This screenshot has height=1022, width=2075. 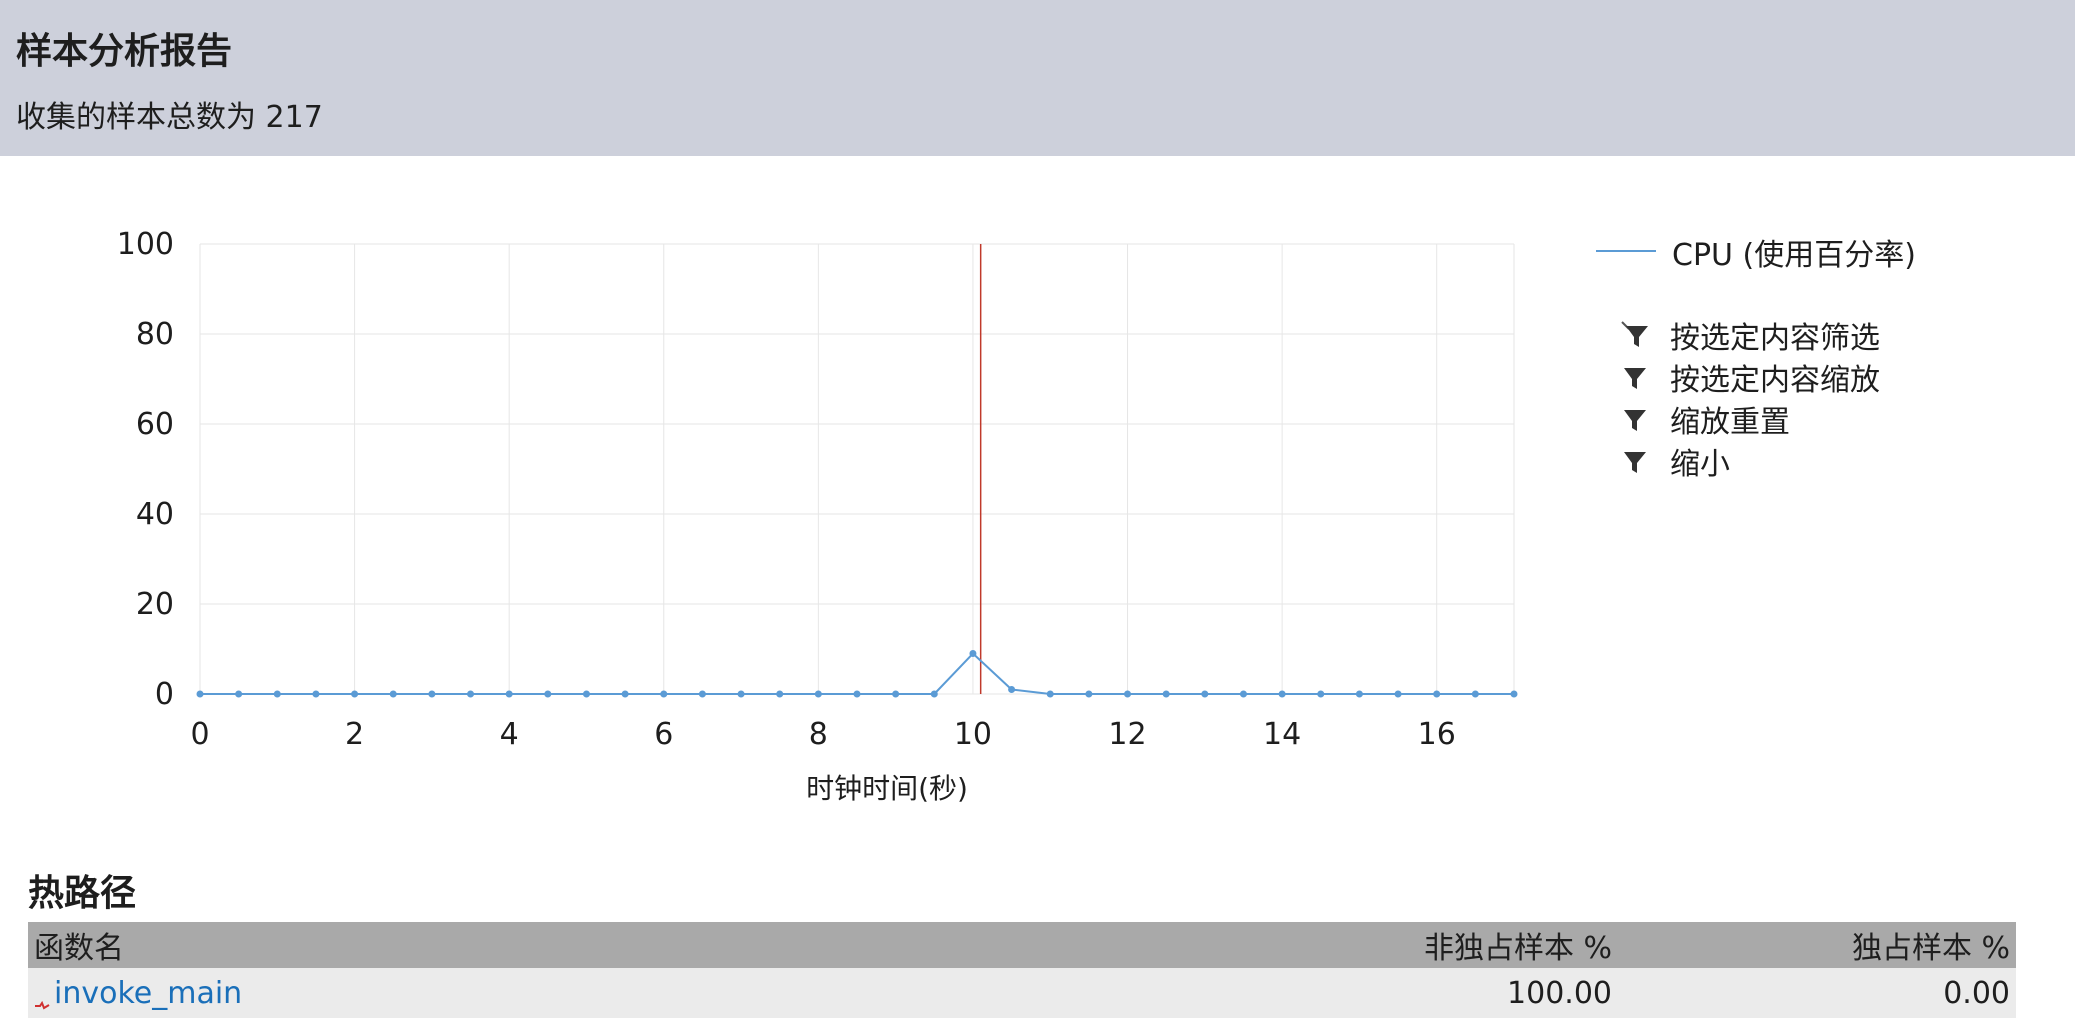 I want to click on chart-actions: 按选定内容筛选 按选定内容缩放 缩放重置 缩小, so click(x=1750, y=398).